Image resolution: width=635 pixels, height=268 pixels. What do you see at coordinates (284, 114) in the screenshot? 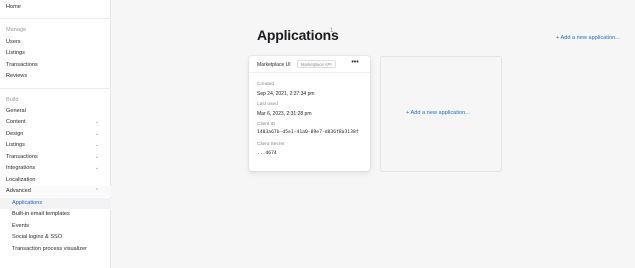
I see `last-used-value: Mar 6, 2023, 2:31:28 pm` at bounding box center [284, 114].